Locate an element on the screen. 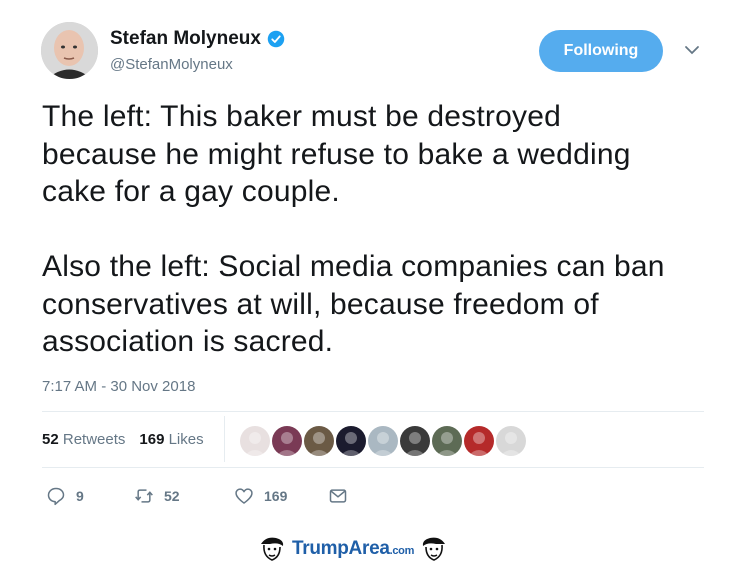 Image resolution: width=740 pixels, height=565 pixels. stats-separator is located at coordinates (224, 439).